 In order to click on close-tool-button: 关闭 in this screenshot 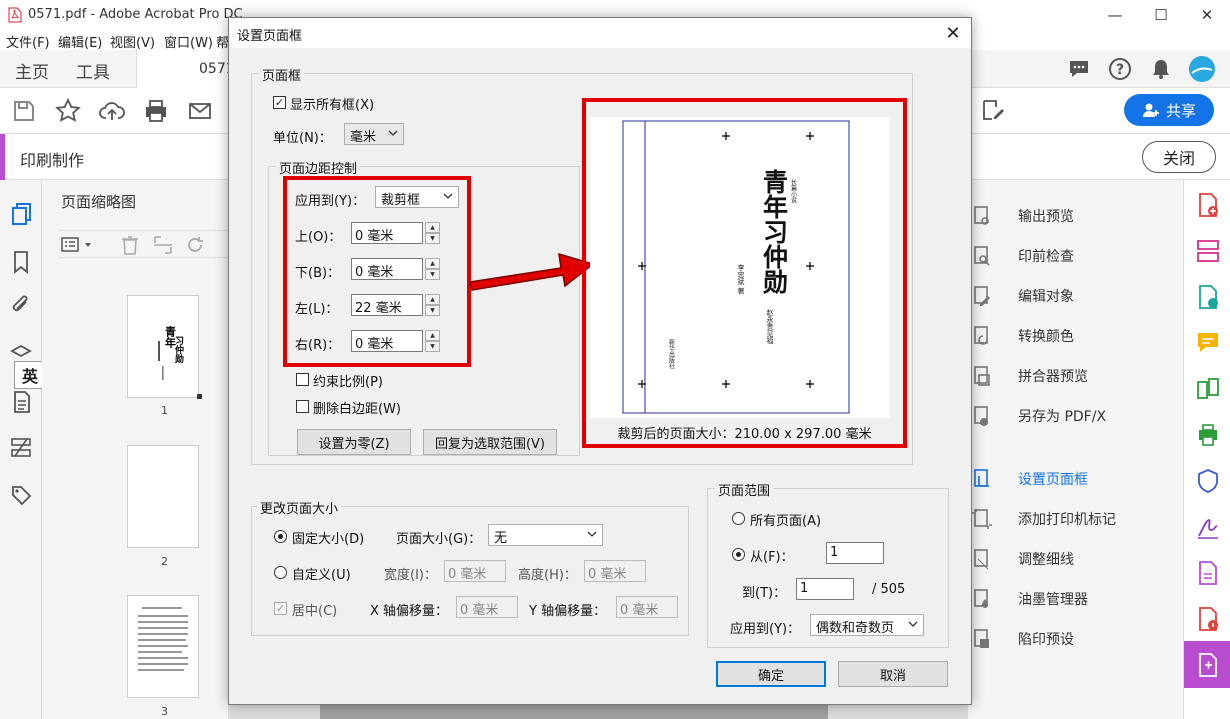, I will do `click(1179, 157)`.